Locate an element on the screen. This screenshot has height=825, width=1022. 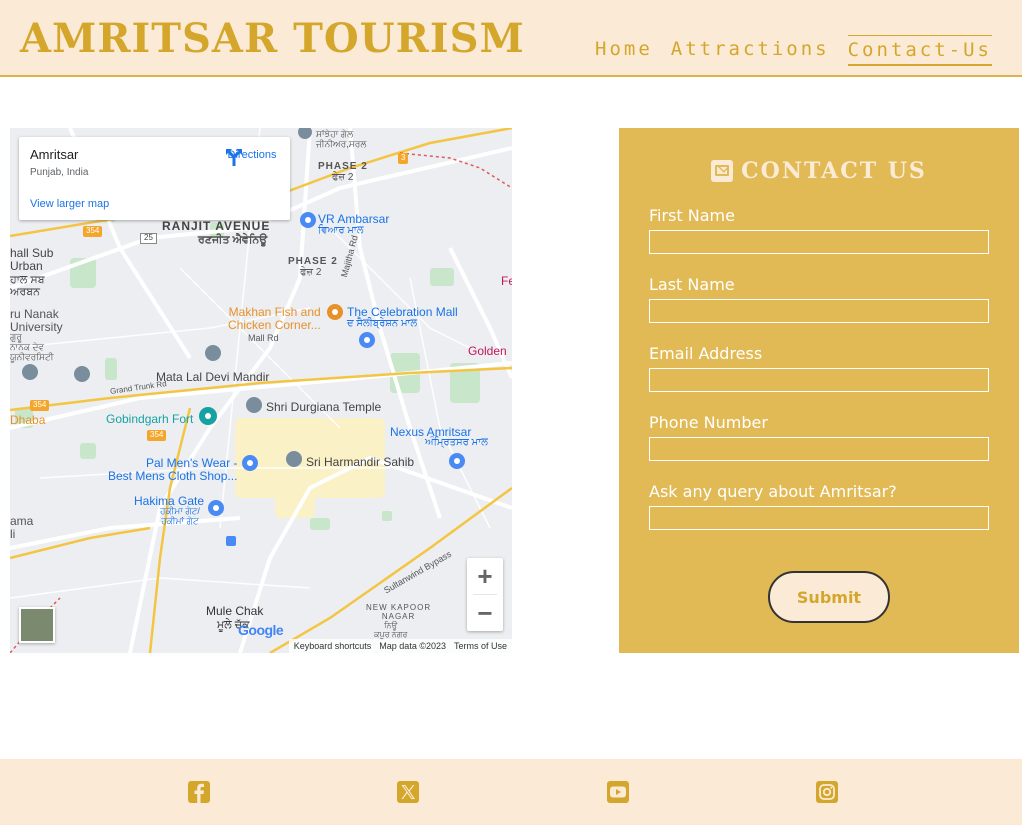
map-label-hall-sub: hall Sub Urban is located at coordinates (32, 260).